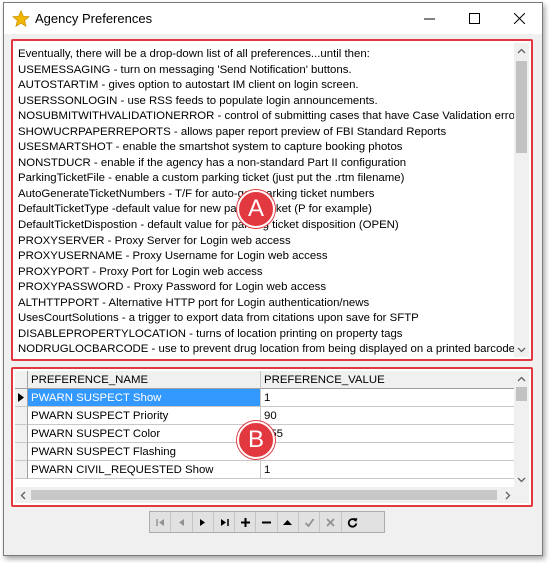 The image size is (550, 563). What do you see at coordinates (256, 440) in the screenshot?
I see `callout-badge-b: B` at bounding box center [256, 440].